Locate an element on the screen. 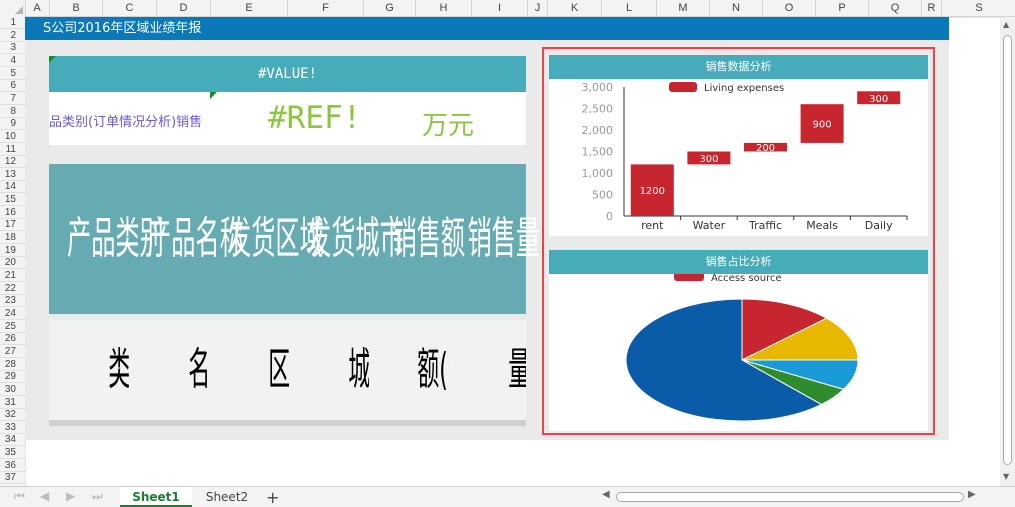 Image resolution: width=1015 pixels, height=507 pixels. data-cell: 城市(订单情 is located at coordinates (329, 370).